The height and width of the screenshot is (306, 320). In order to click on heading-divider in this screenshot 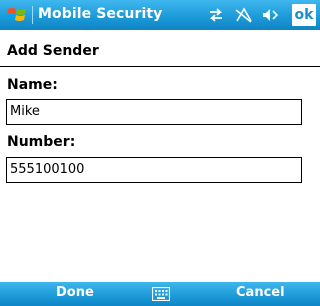, I will do `click(160, 66)`.